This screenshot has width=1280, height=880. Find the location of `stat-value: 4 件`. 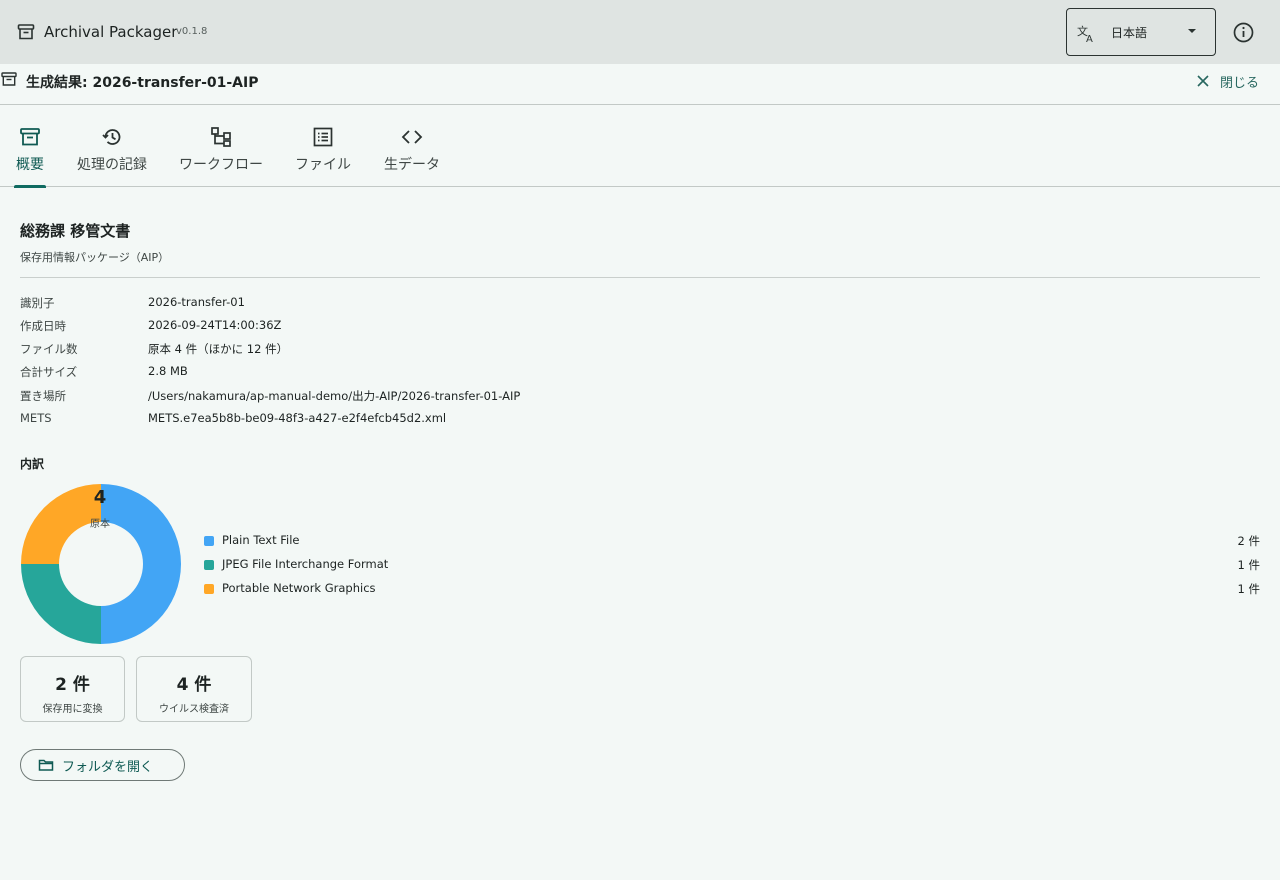

stat-value: 4 件 is located at coordinates (194, 685).